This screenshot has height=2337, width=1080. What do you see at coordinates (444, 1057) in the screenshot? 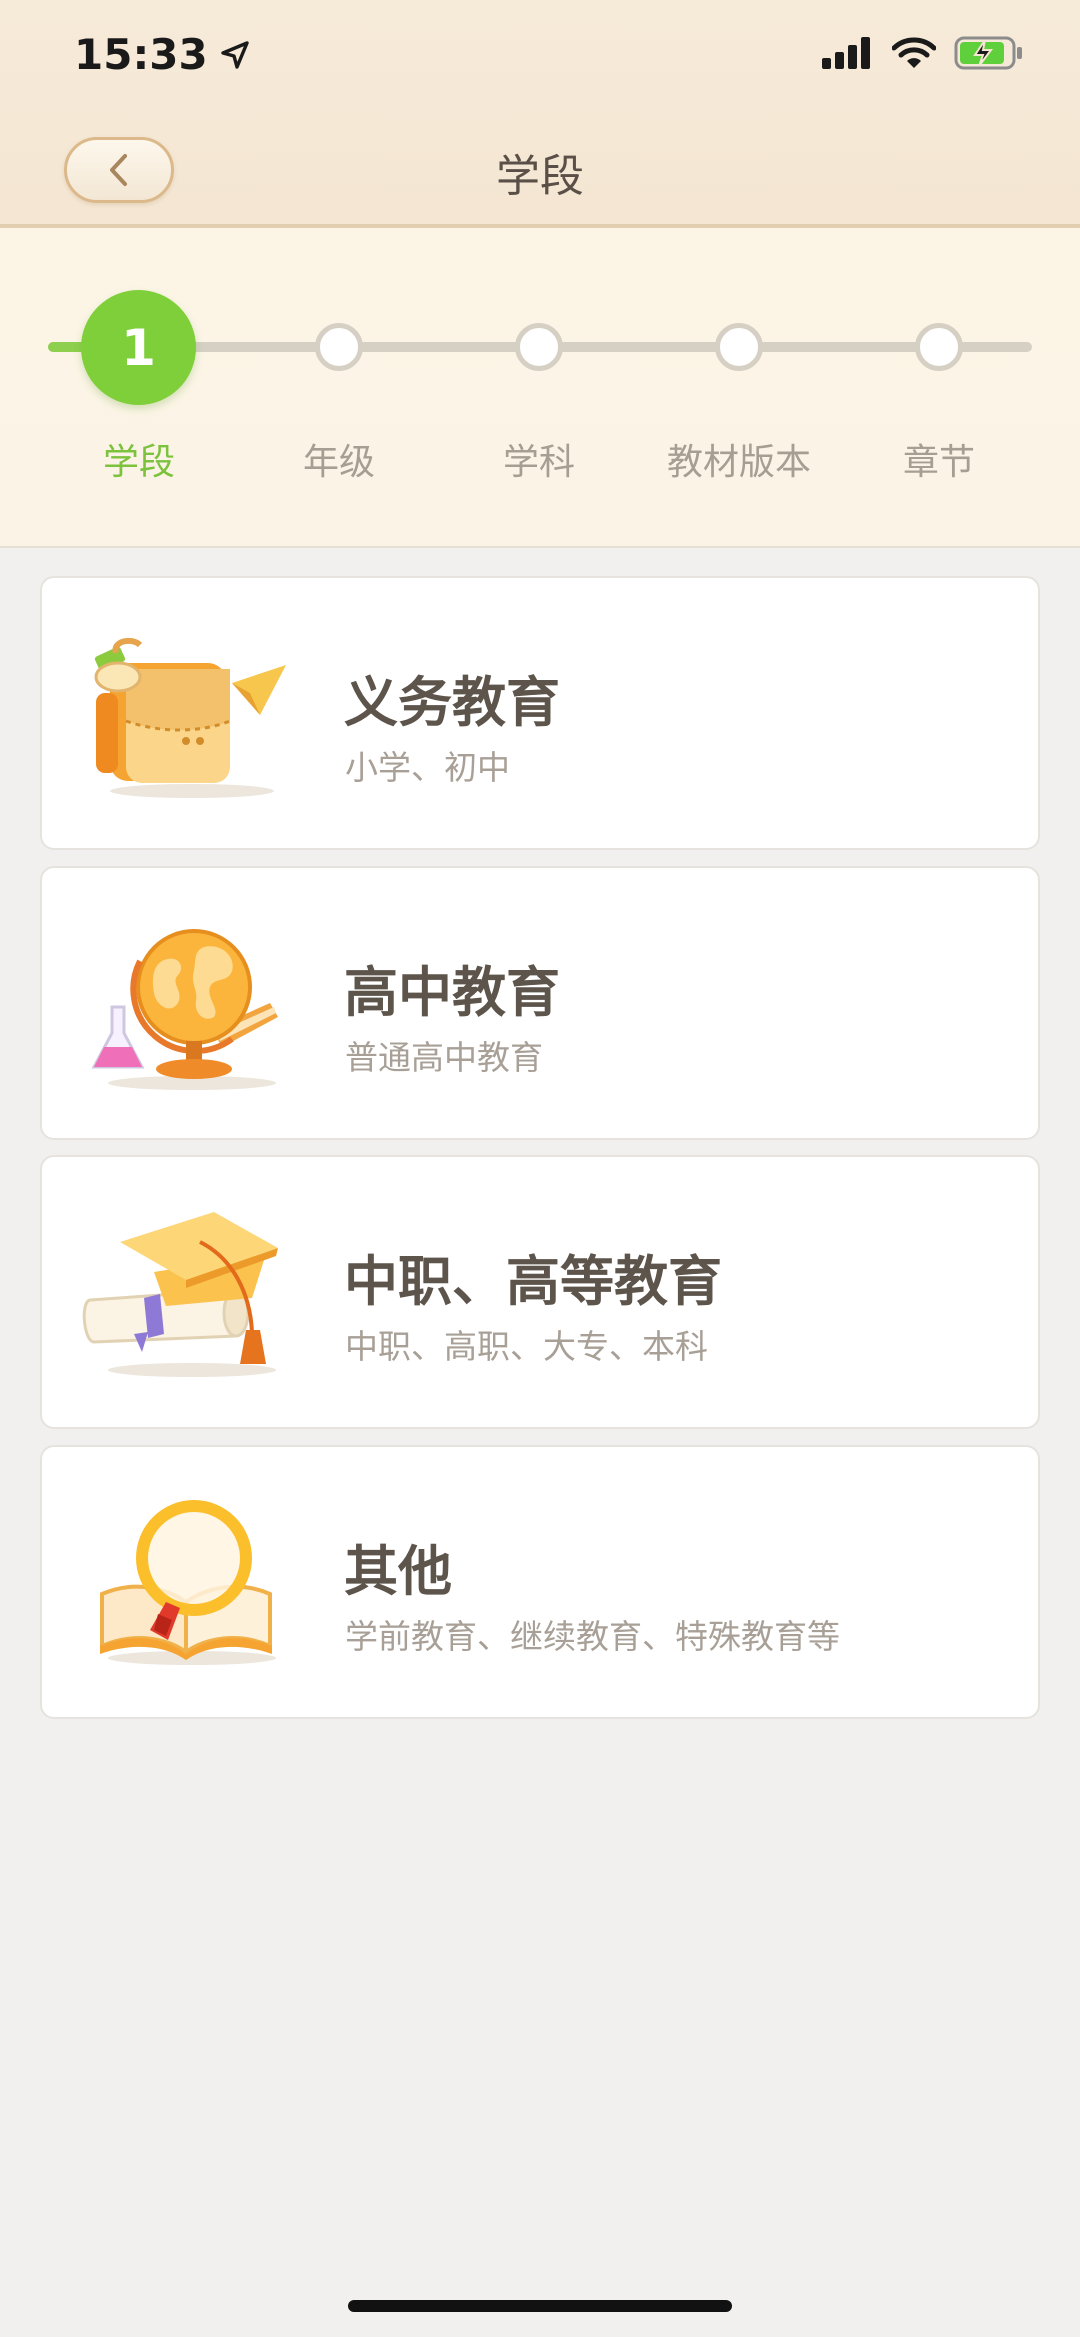
I see `option-subtitle: 普通高中教育` at bounding box center [444, 1057].